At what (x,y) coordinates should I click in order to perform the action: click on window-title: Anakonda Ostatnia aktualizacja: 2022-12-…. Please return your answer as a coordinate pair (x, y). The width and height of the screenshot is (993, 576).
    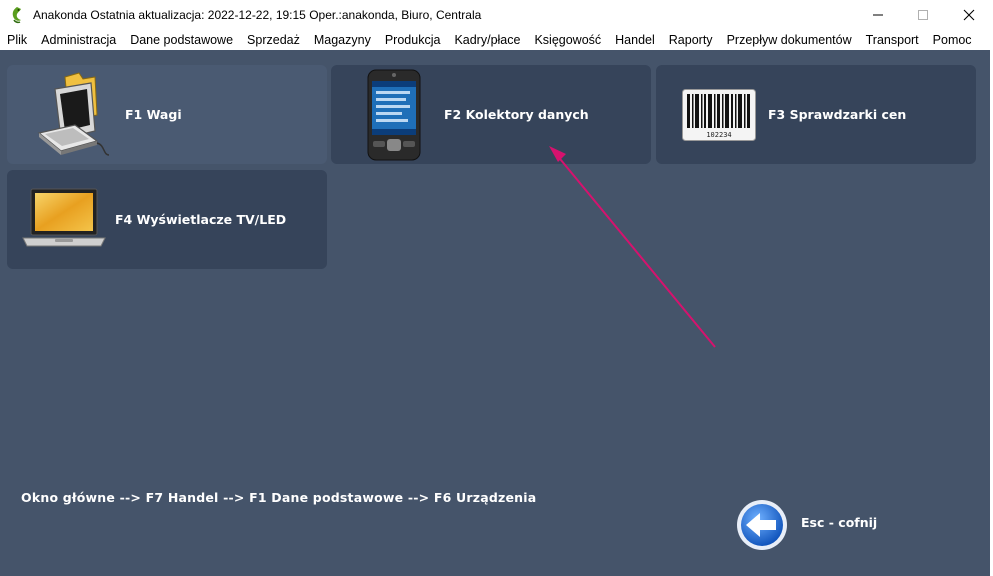
    Looking at the image, I should click on (257, 15).